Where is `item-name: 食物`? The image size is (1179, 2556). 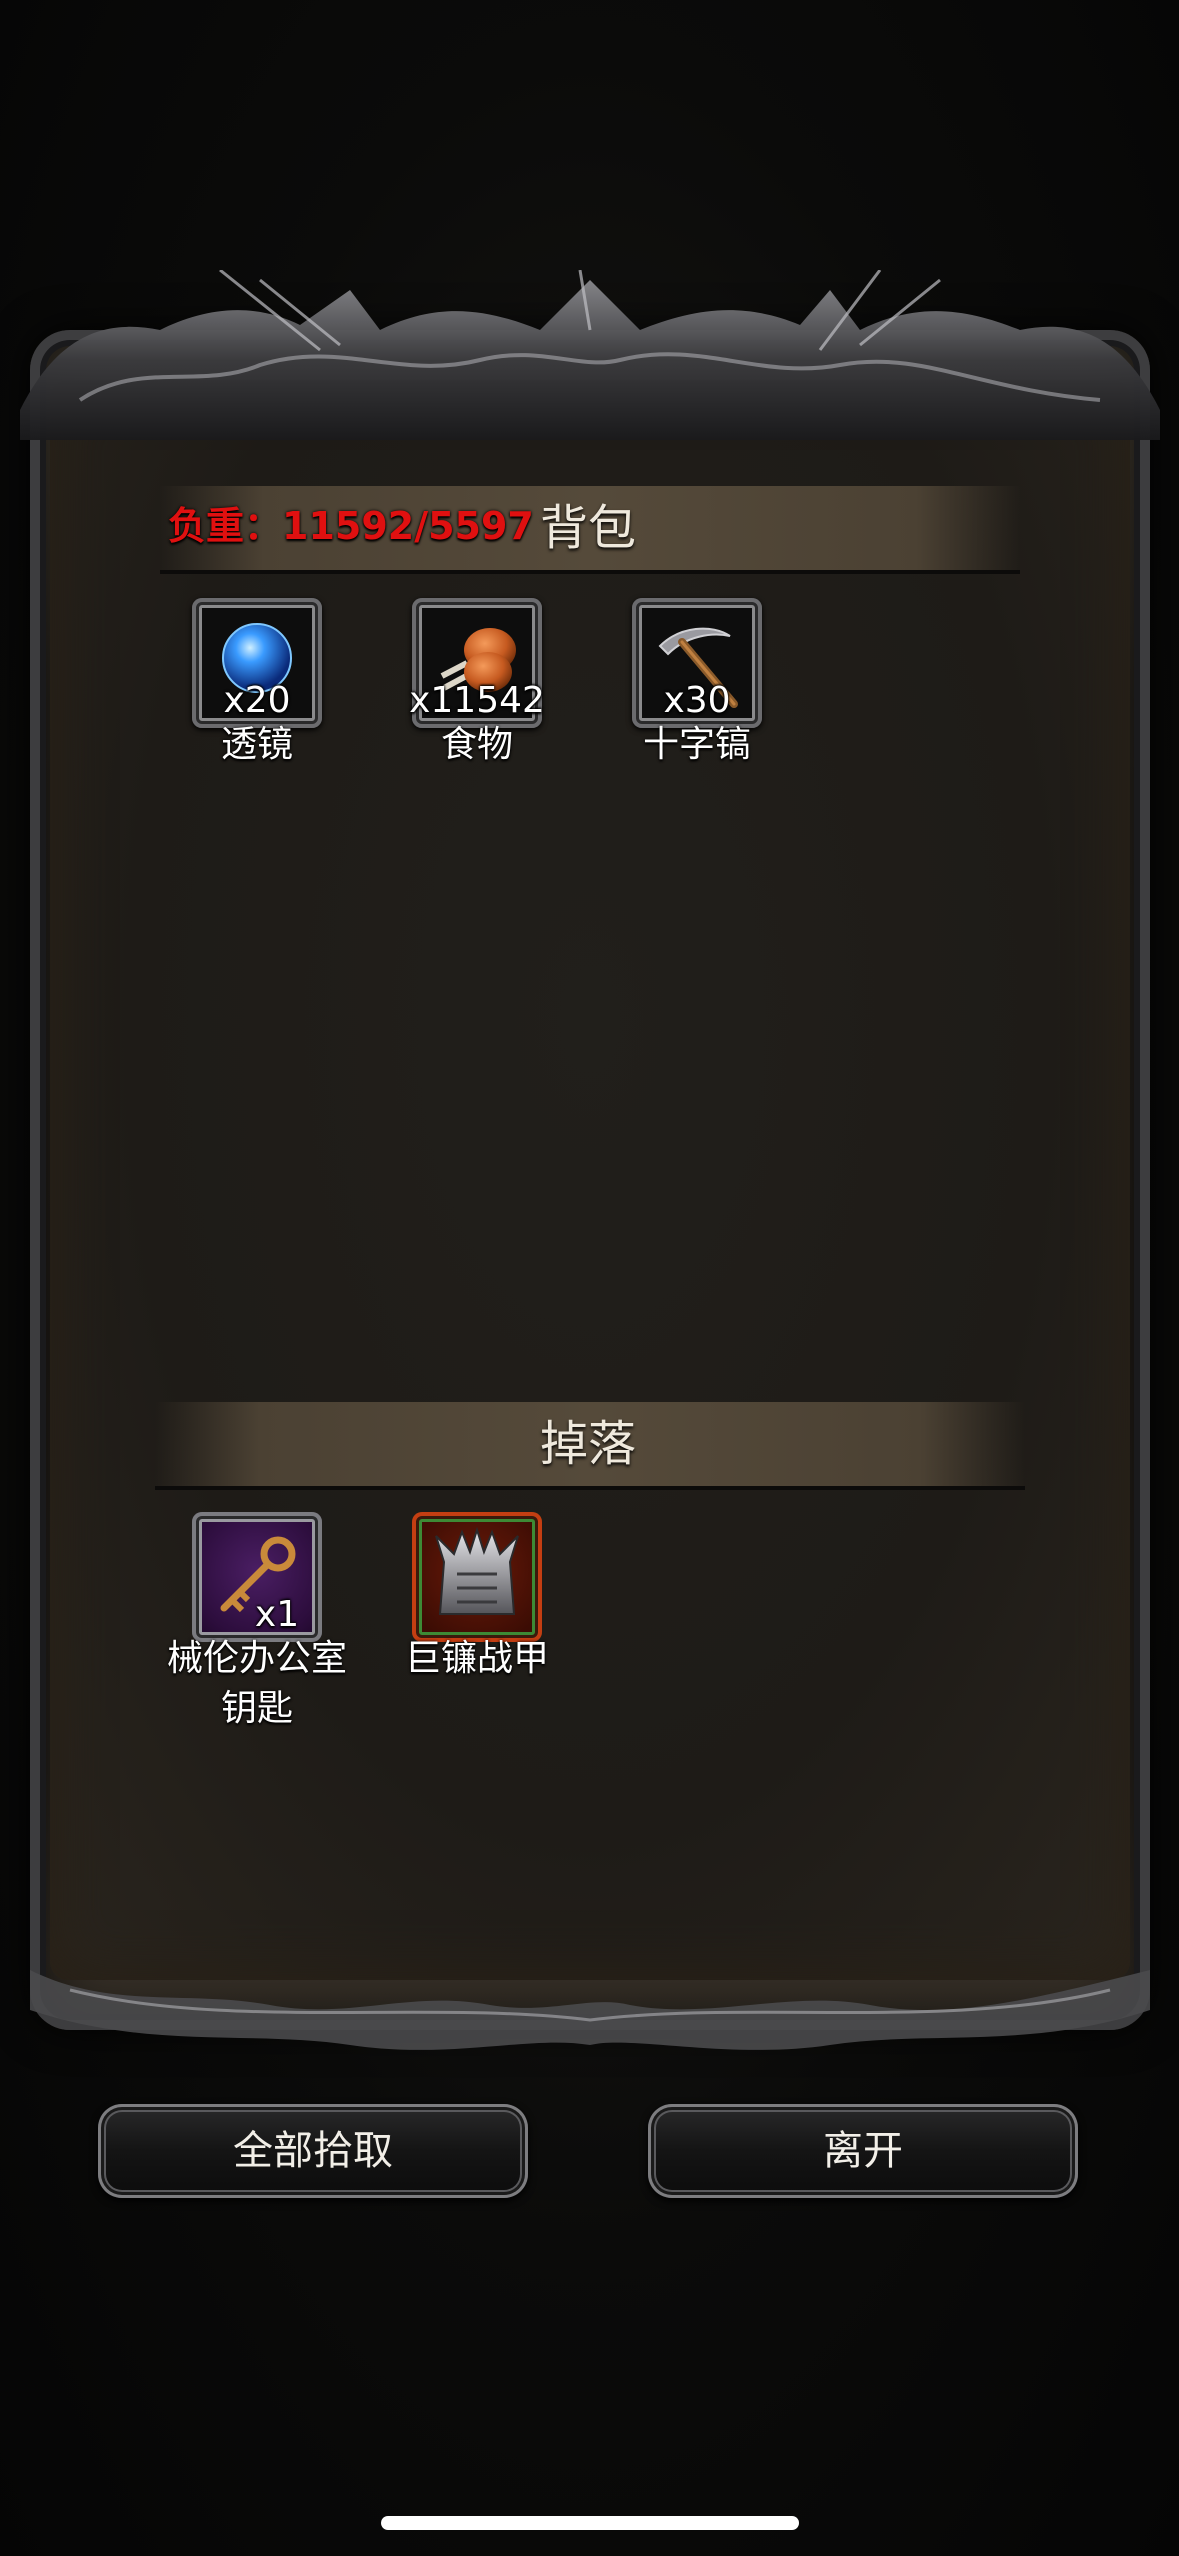
item-name: 食物 is located at coordinates (476, 744).